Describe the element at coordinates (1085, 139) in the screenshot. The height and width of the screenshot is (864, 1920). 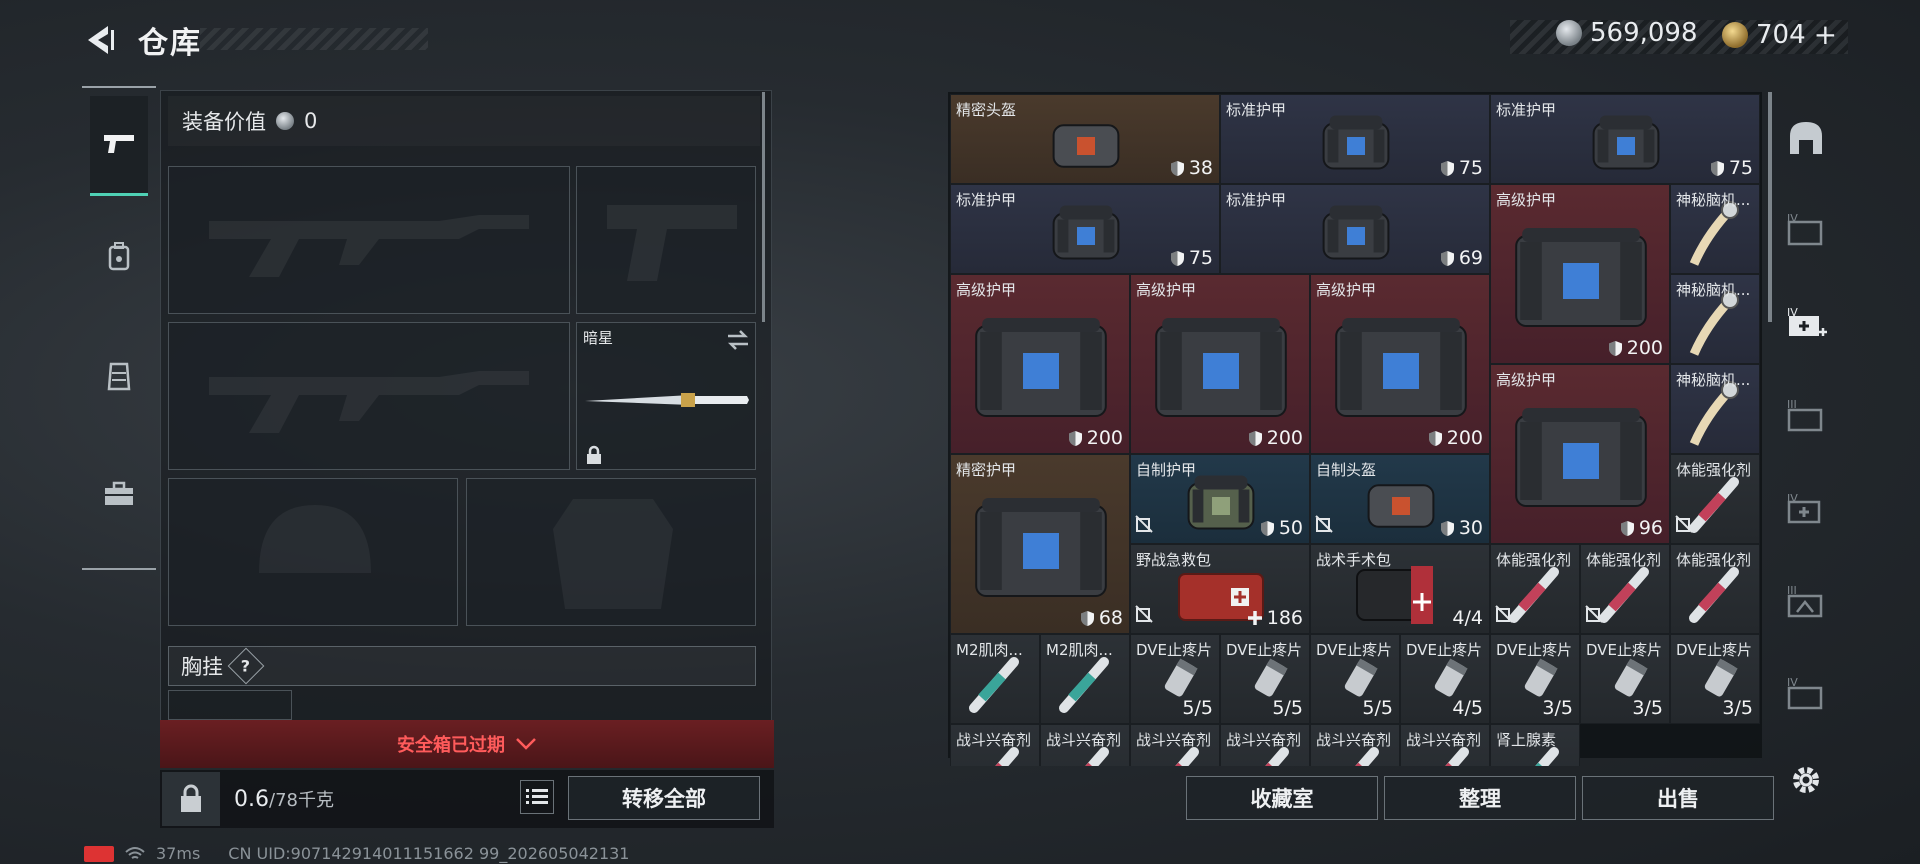
I see `inventory-item: 精密头盔 38` at that location.